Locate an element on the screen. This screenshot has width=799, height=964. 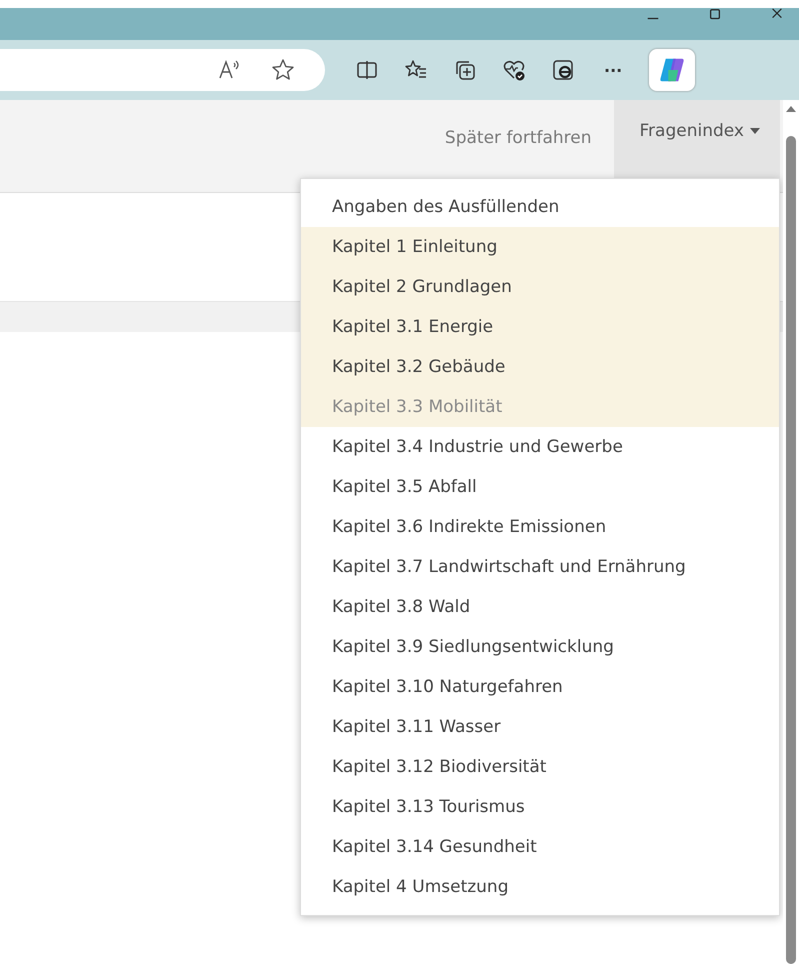
heart-pulse-icon is located at coordinates (514, 70).